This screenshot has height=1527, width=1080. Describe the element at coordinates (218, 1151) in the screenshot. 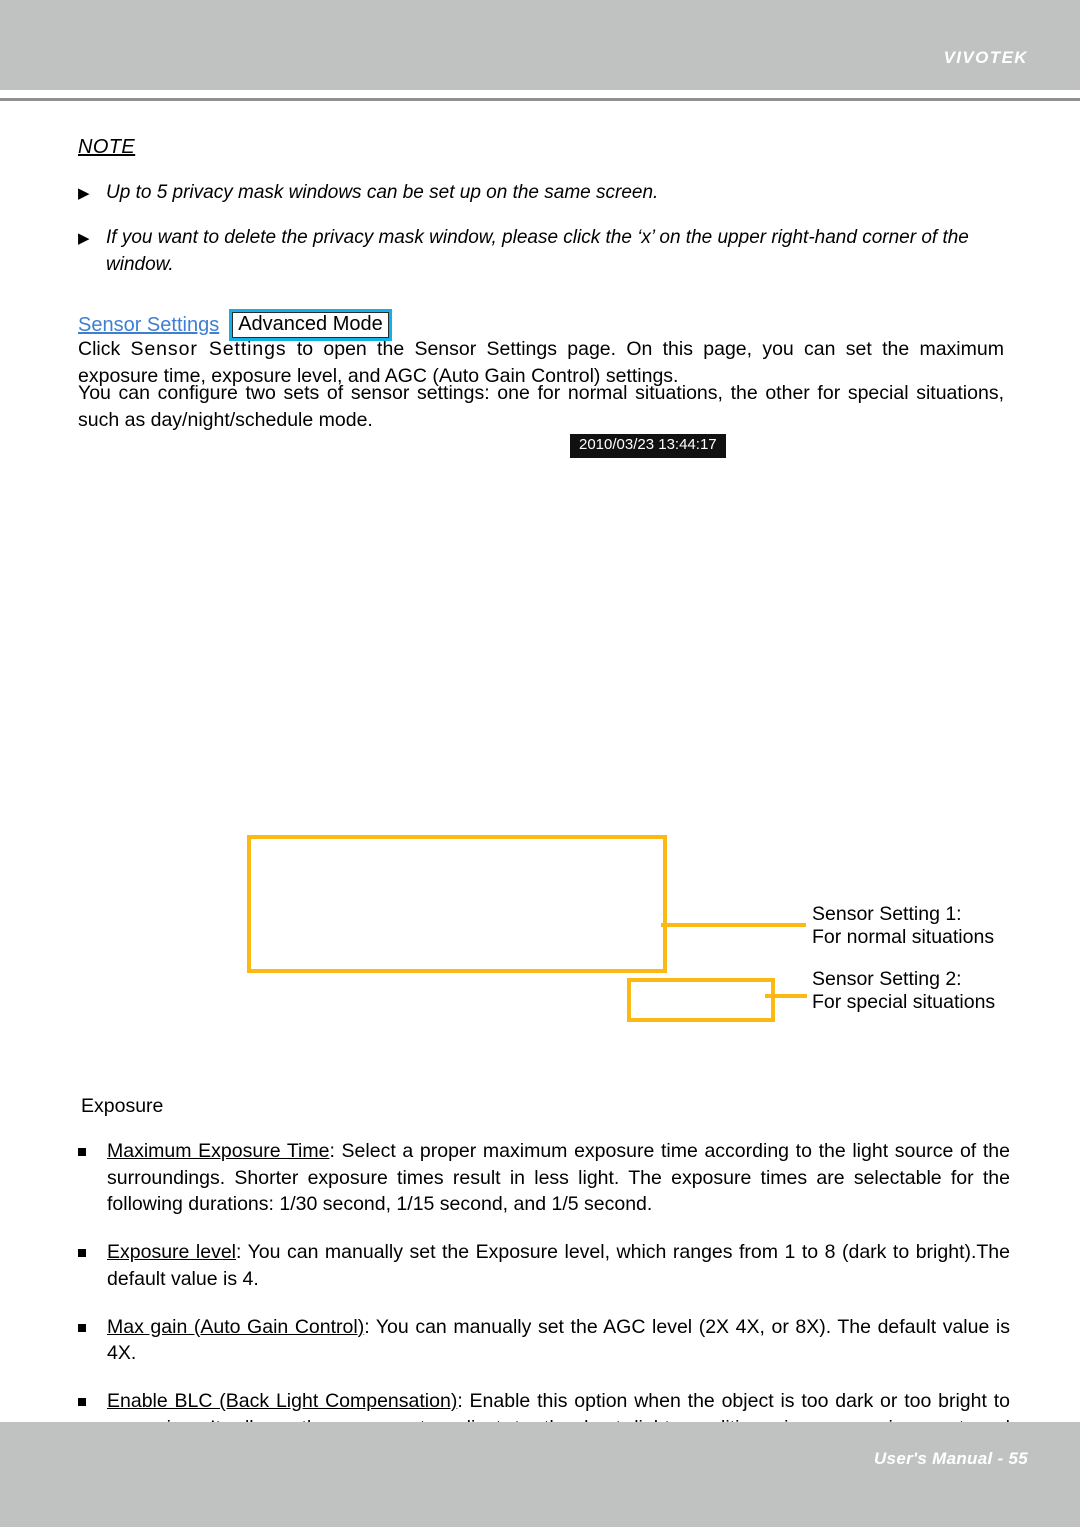

I see `list-item-term: Maximum Exposure Time` at that location.